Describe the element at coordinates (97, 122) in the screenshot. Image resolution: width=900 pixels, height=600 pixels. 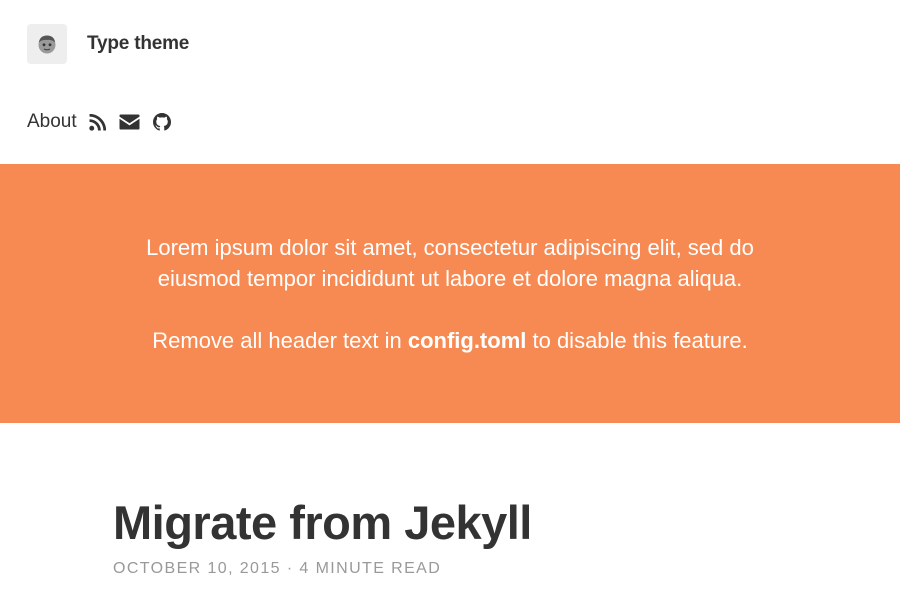
I see `rss-icon` at that location.